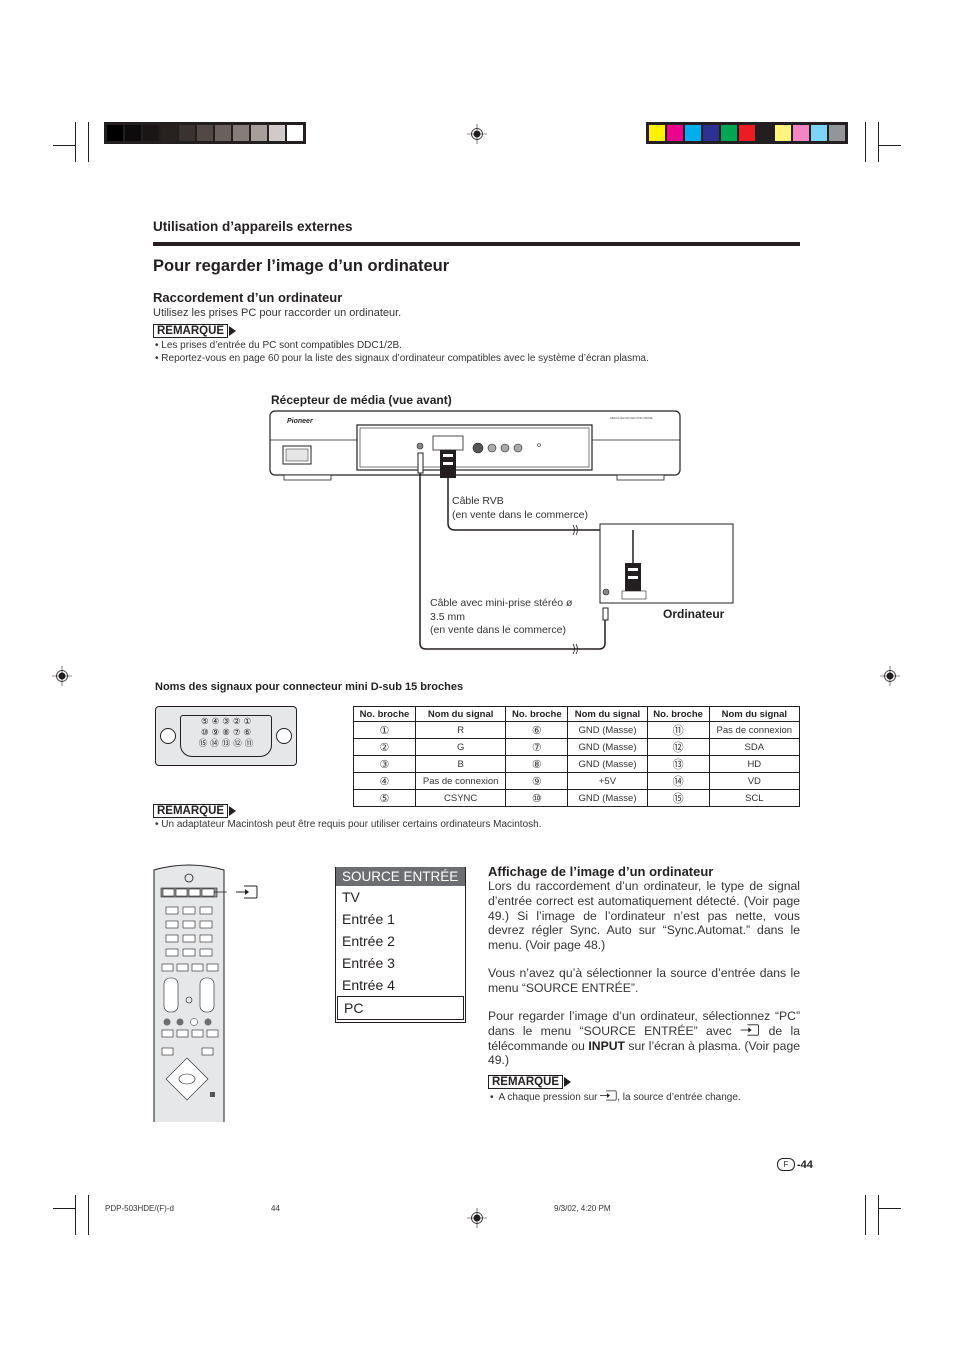 The height and width of the screenshot is (1353, 954). What do you see at coordinates (400, 985) in the screenshot?
I see `menu-item-entr-e-4: Entrée 4` at bounding box center [400, 985].